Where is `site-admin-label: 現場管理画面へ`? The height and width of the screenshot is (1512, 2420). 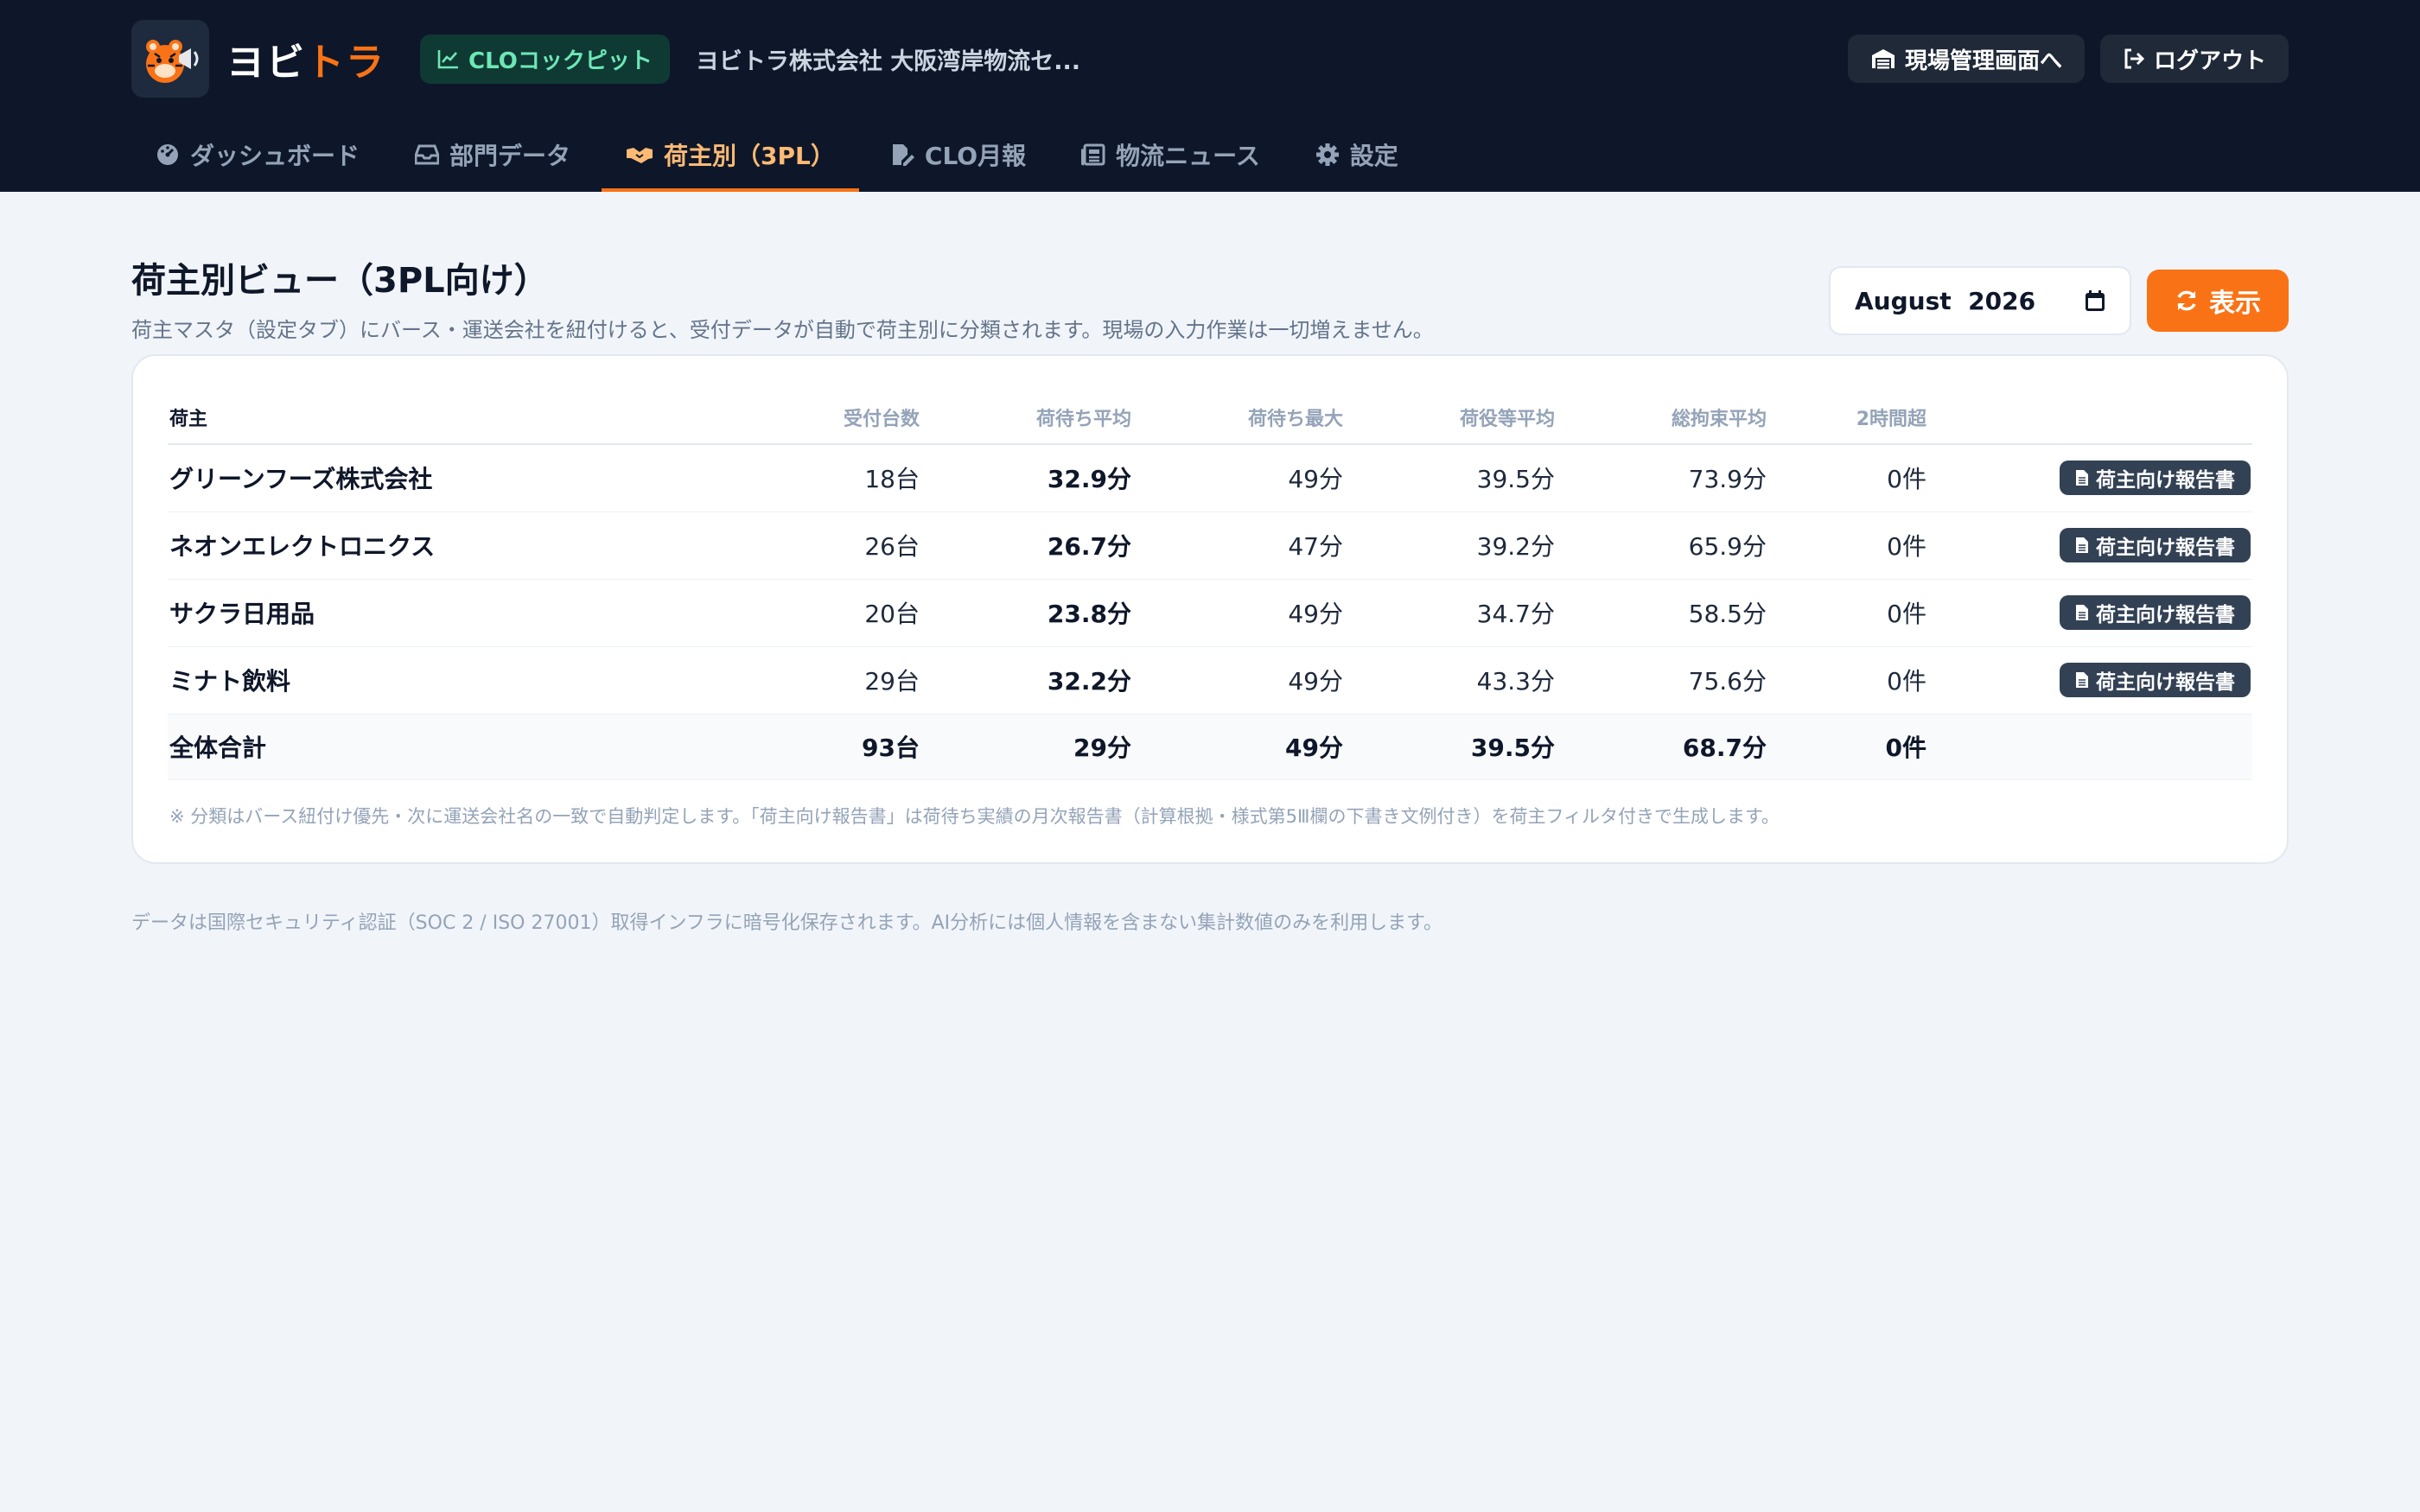
site-admin-label: 現場管理画面へ is located at coordinates (1983, 60).